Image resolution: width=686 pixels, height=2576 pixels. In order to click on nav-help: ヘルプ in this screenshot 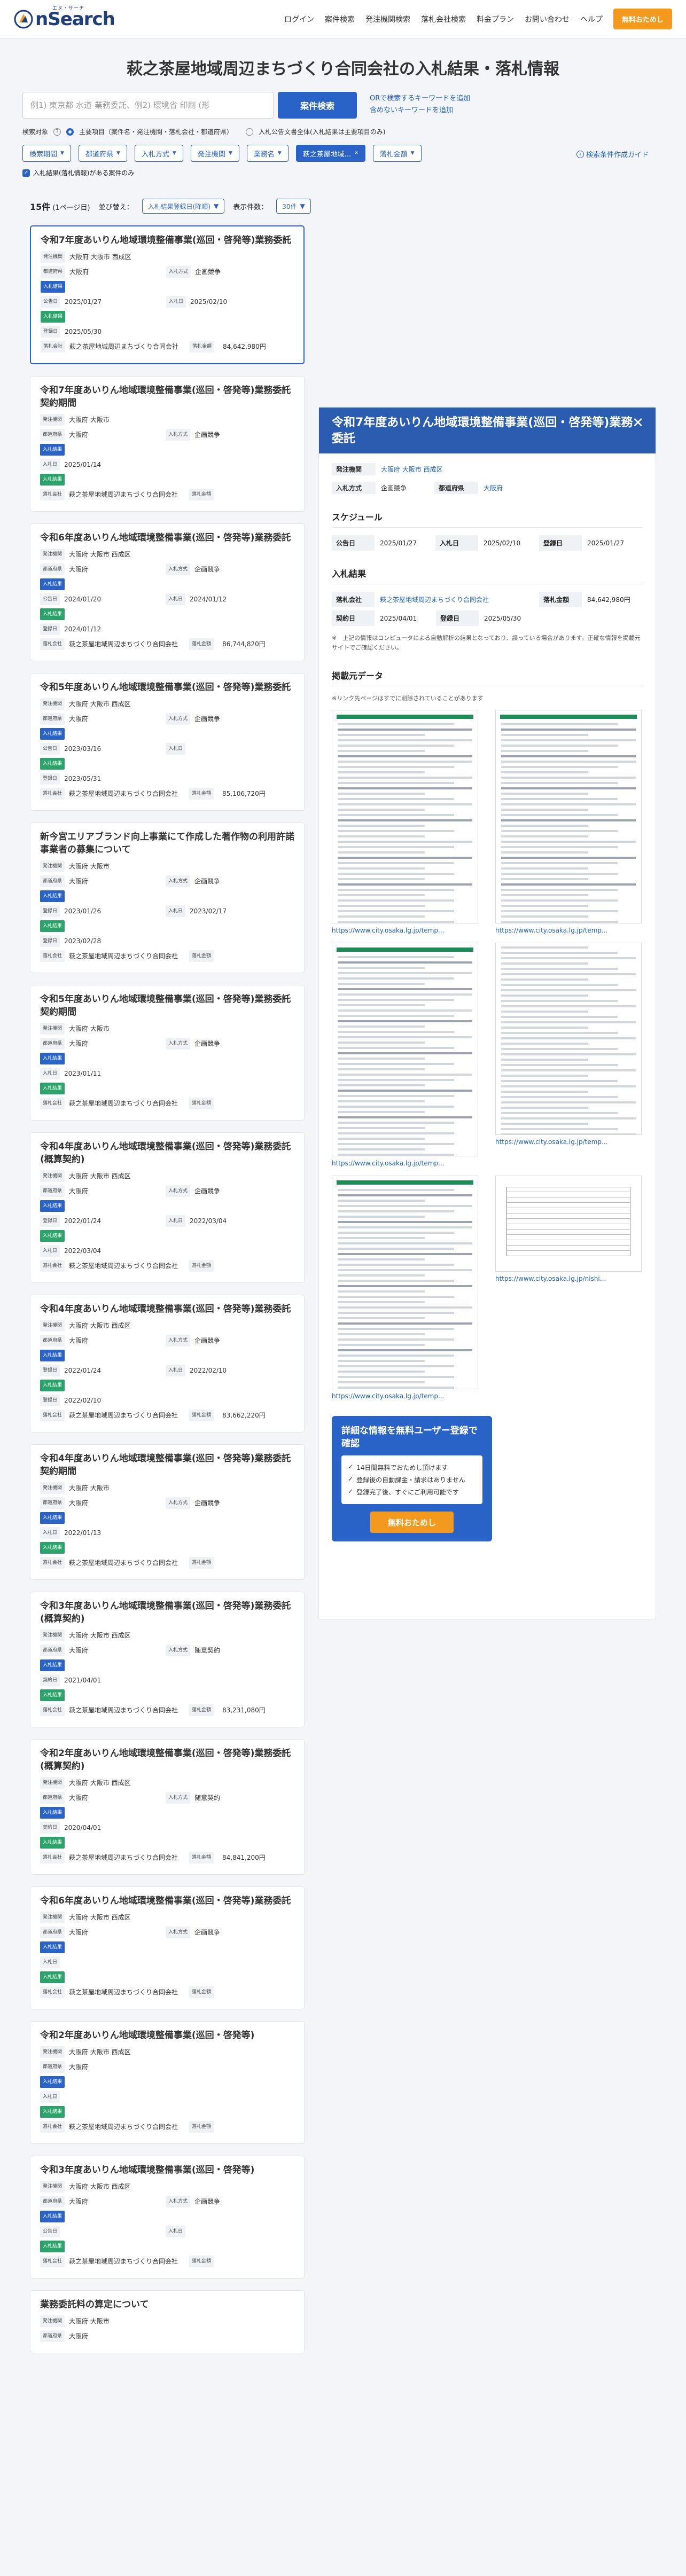, I will do `click(591, 19)`.